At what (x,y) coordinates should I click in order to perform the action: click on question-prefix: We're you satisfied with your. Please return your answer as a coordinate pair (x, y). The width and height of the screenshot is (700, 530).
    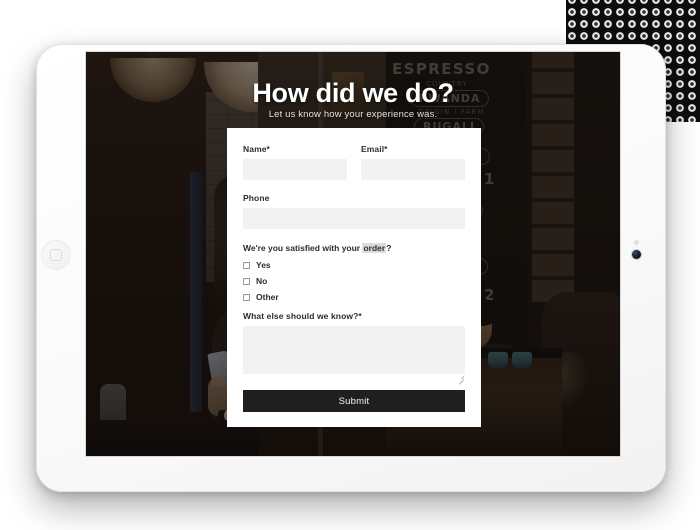
    Looking at the image, I should click on (303, 248).